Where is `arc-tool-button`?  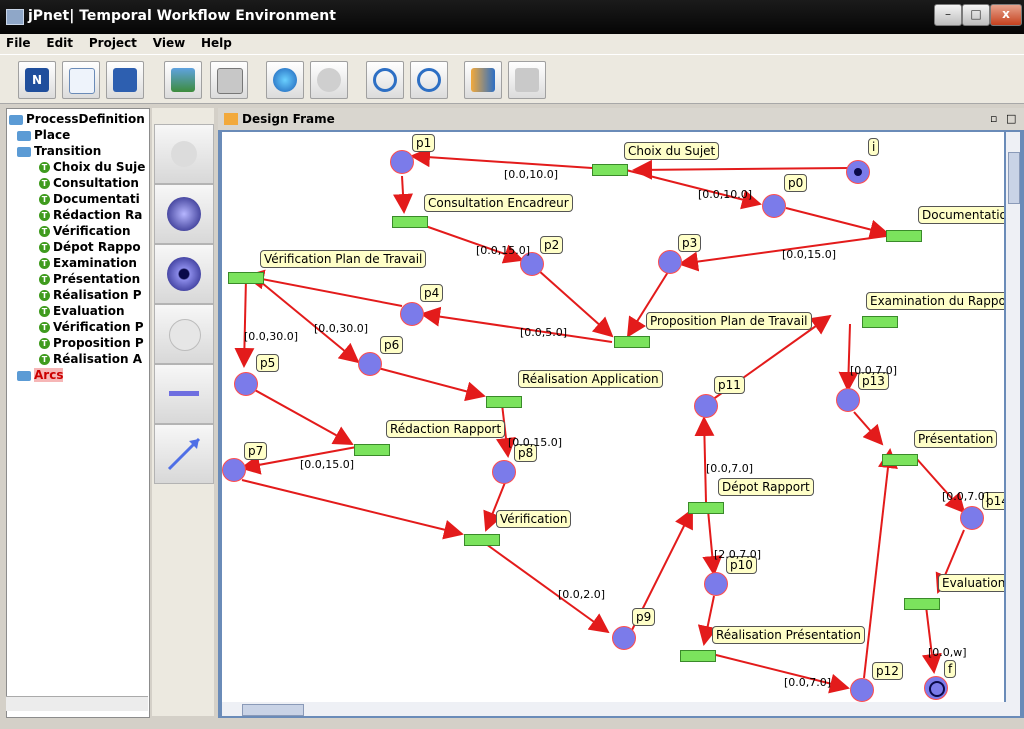
arc-tool-button is located at coordinates (184, 454).